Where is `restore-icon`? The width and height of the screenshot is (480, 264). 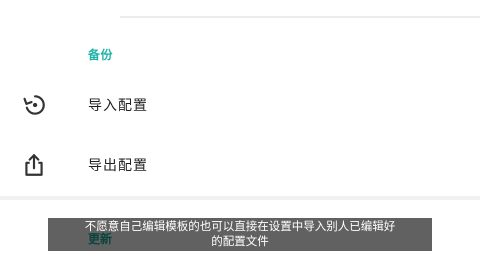
restore-icon is located at coordinates (34, 105).